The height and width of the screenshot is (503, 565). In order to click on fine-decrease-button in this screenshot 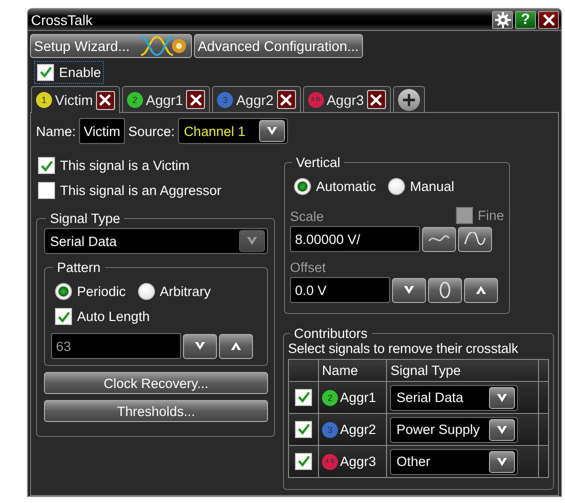, I will do `click(439, 239)`.